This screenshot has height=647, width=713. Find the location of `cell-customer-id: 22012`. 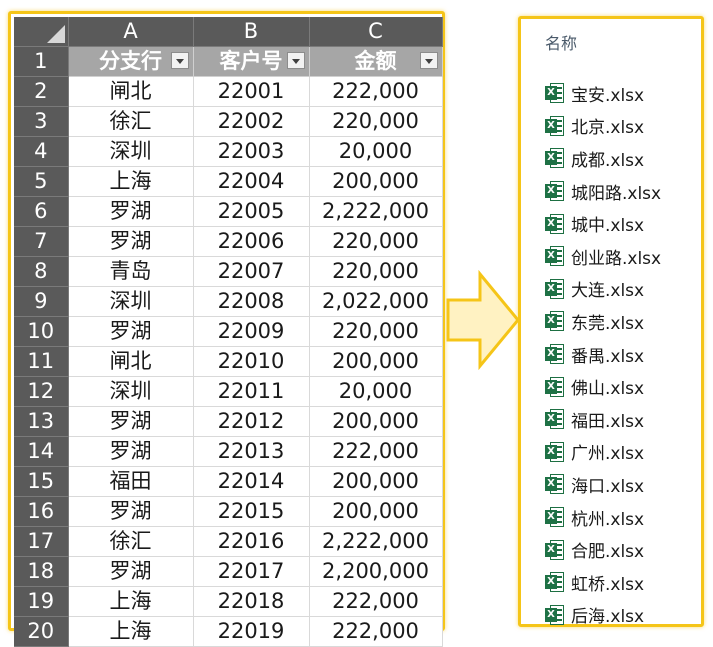

cell-customer-id: 22012 is located at coordinates (251, 421).